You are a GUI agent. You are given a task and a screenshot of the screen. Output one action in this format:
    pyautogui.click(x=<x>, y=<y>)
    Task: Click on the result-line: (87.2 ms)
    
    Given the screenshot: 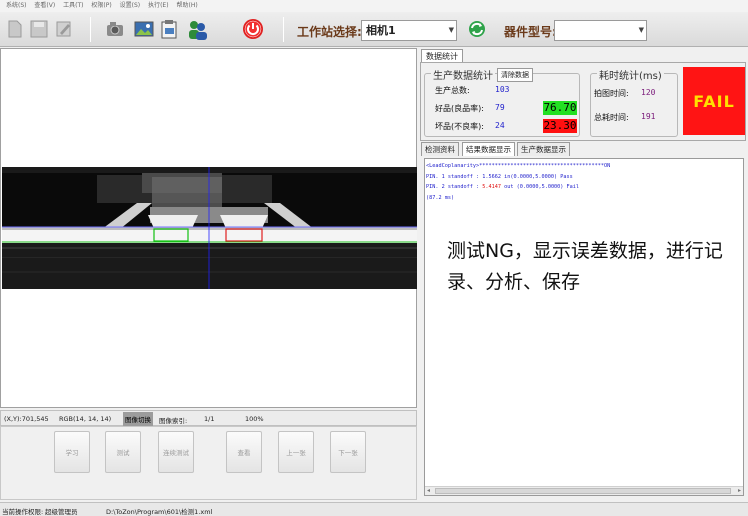 What is the action you would take?
    pyautogui.click(x=440, y=198)
    